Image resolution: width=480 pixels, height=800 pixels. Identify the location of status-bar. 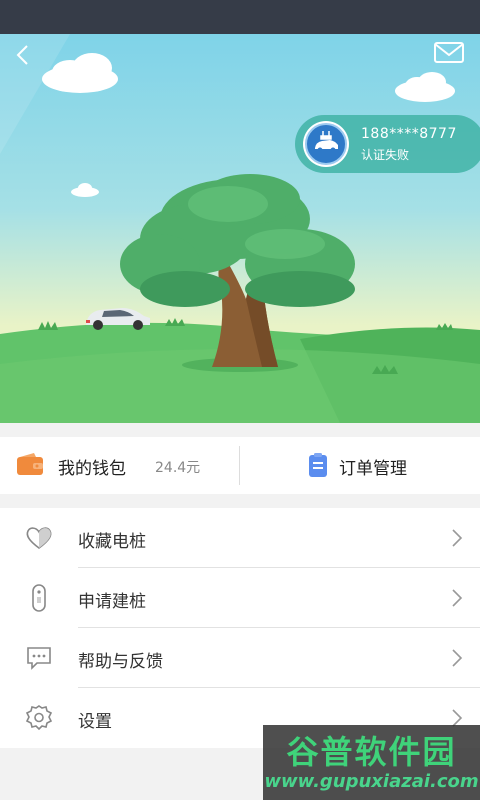
(240, 17).